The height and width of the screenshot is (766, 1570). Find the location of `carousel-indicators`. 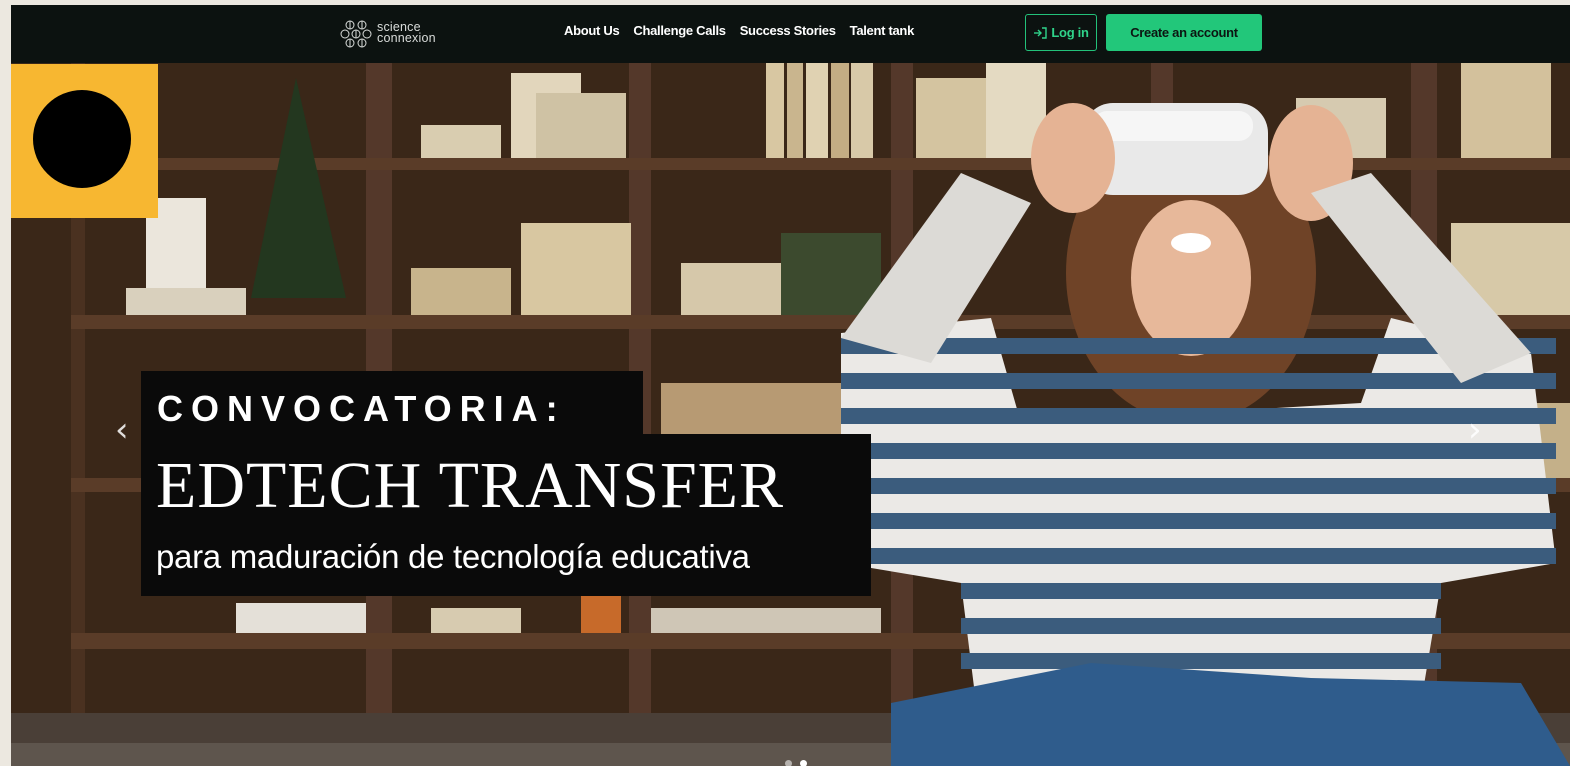

carousel-indicators is located at coordinates (796, 763).